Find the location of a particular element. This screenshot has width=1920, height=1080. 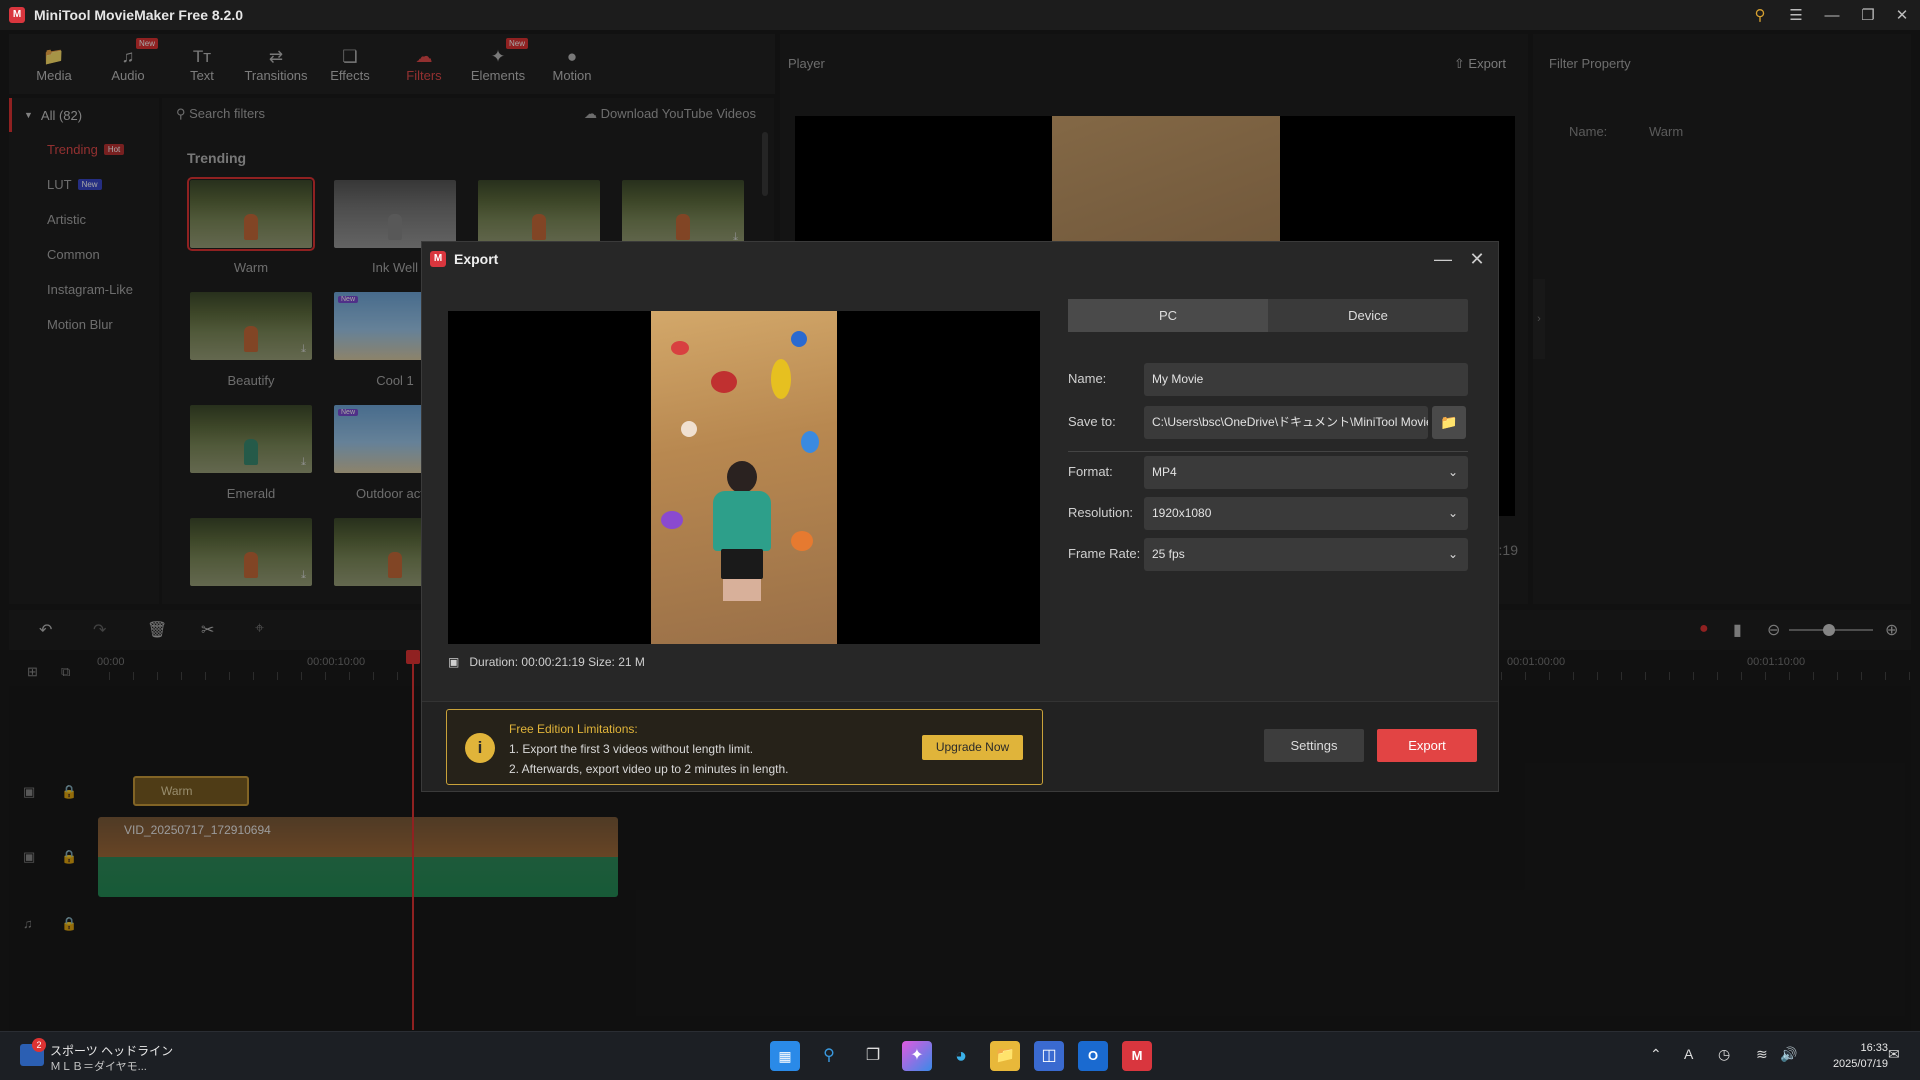

folder-icon: 📁 is located at coordinates (1449, 422).